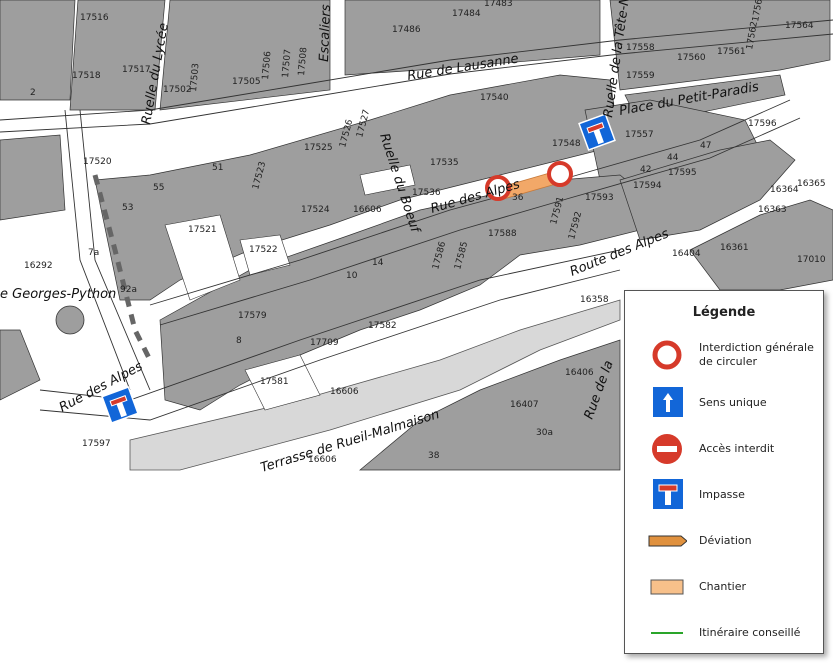 This screenshot has height=667, width=833. What do you see at coordinates (498, 4) in the screenshot?
I see `svg-text: 17483` at bounding box center [498, 4].